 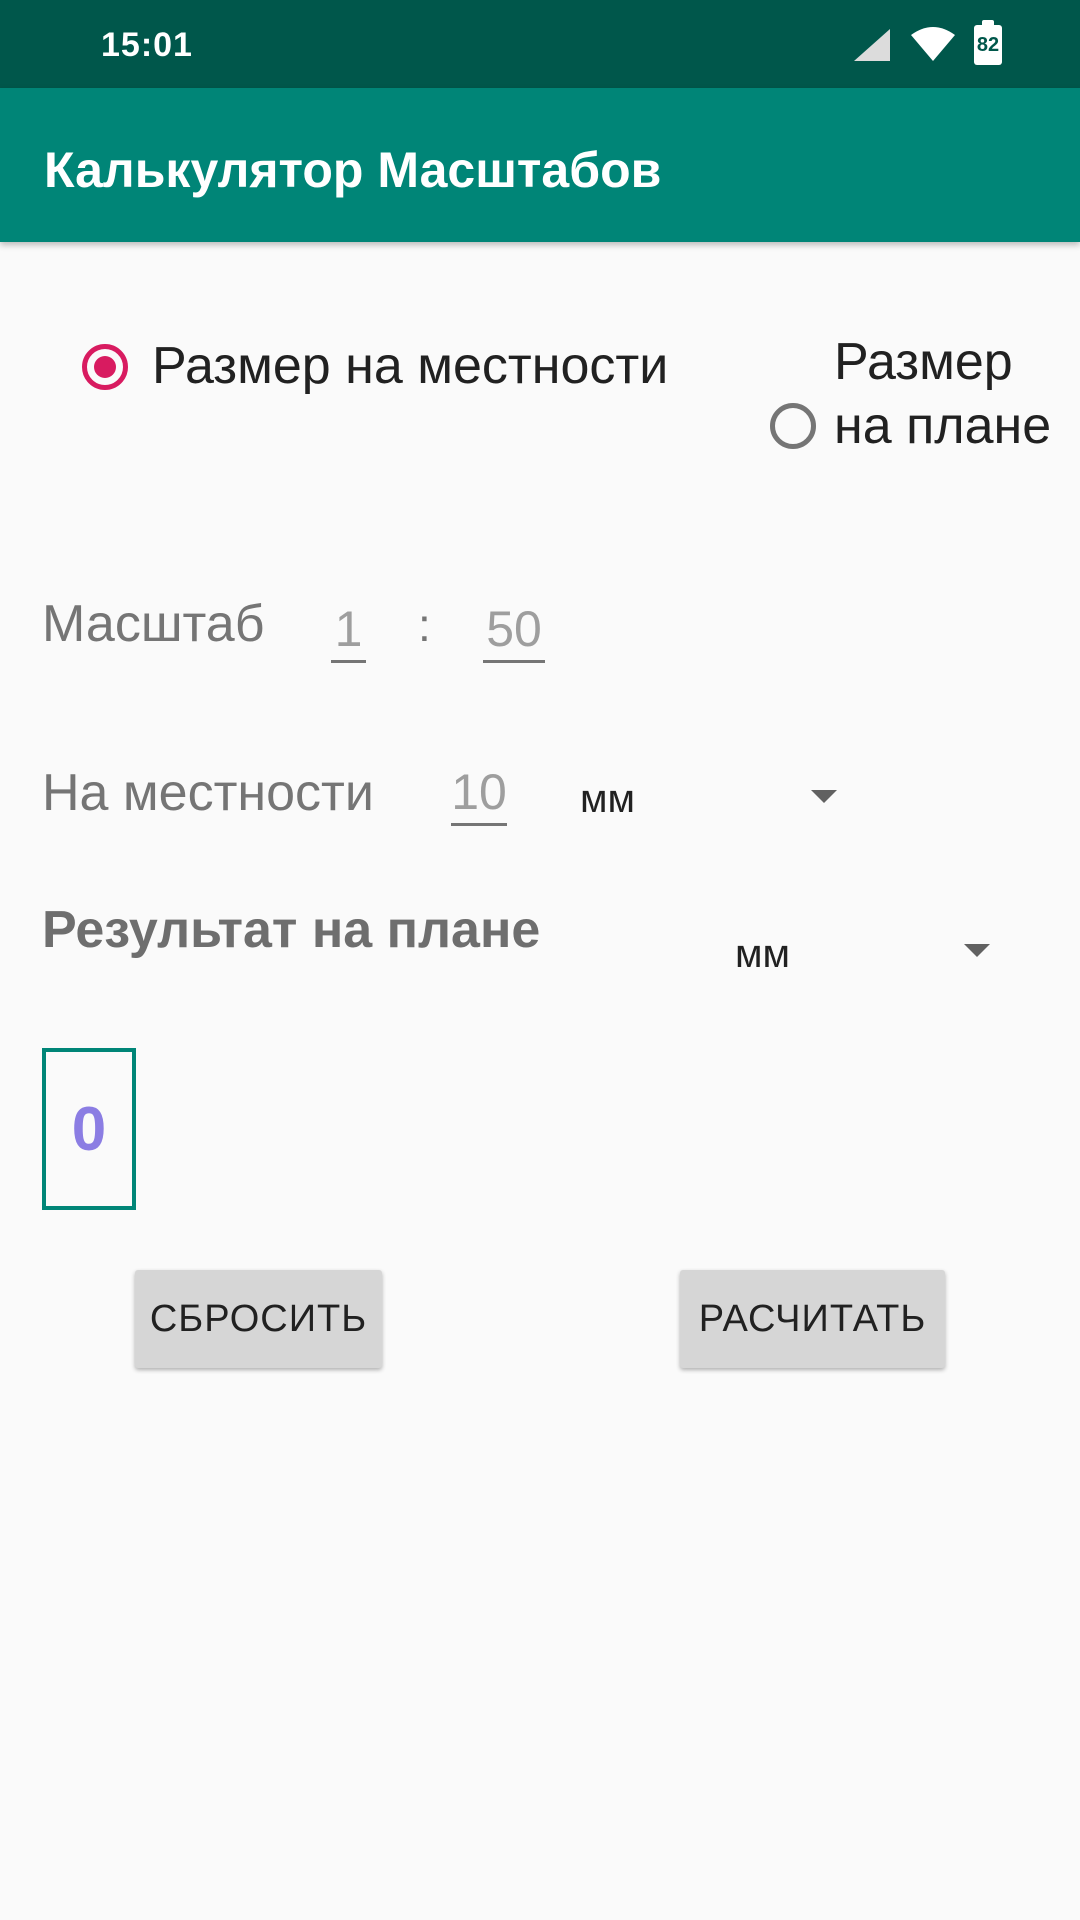 I want to click on status-bar: 15:01 82, so click(x=540, y=44).